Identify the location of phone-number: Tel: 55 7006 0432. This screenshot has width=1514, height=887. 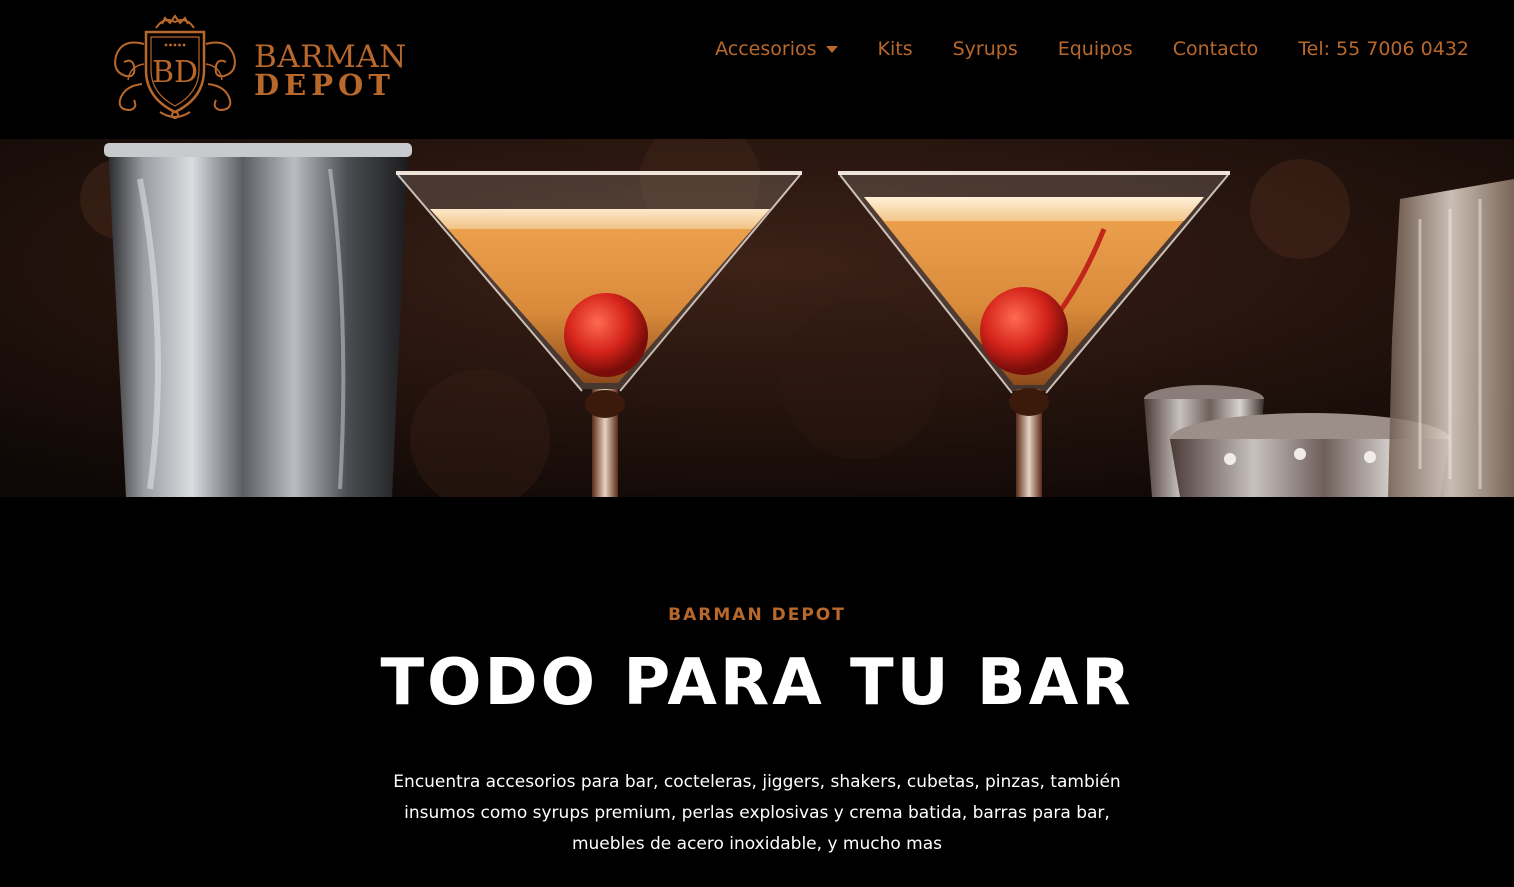
(1383, 49).